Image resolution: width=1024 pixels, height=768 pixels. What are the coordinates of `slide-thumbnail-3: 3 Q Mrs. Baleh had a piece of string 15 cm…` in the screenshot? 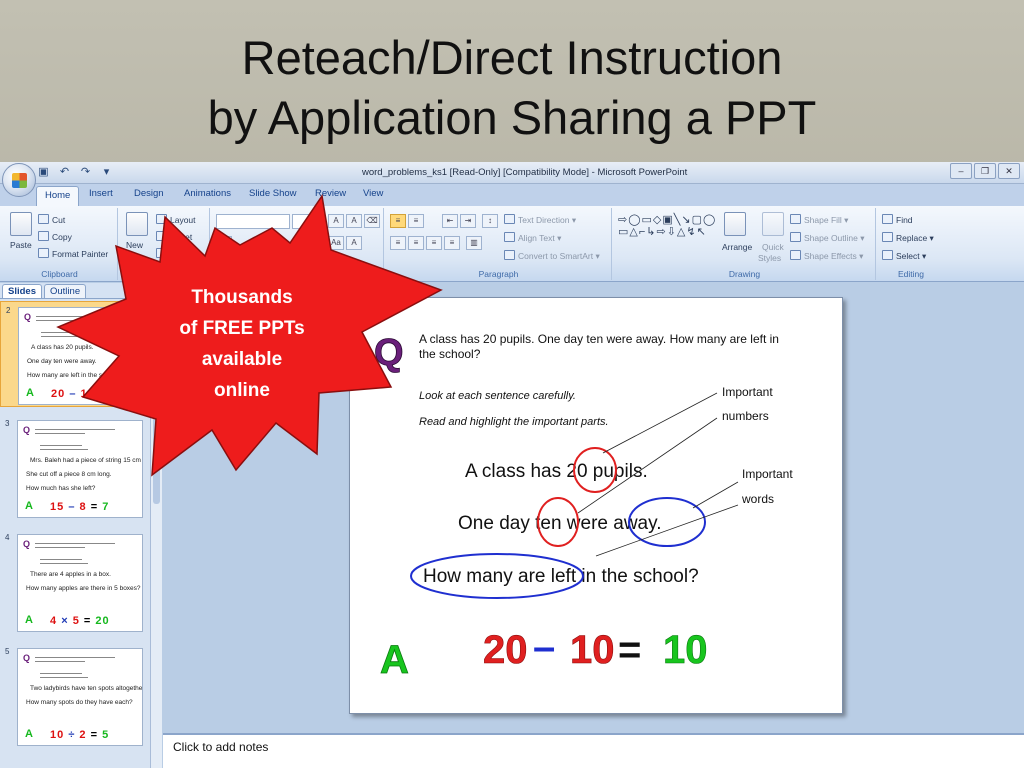 It's located at (75, 468).